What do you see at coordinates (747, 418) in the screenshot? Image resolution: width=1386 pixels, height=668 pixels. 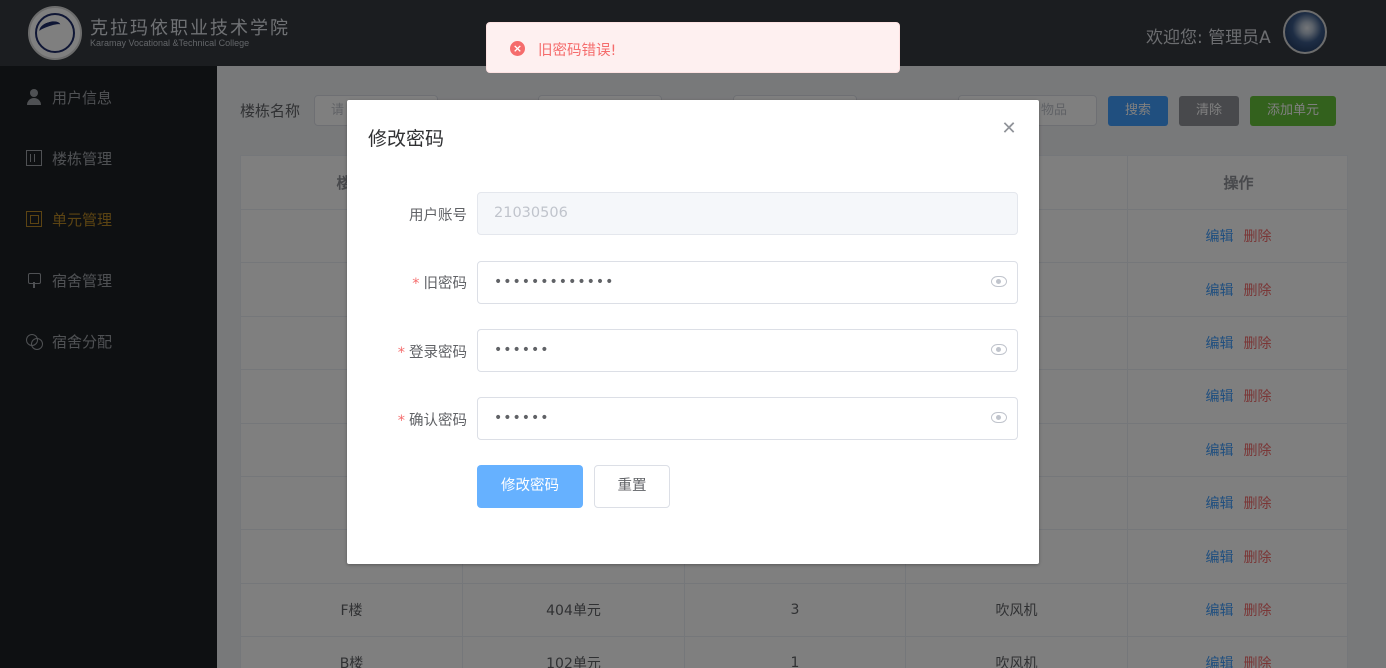 I see `confirm-password-field: ••••••` at bounding box center [747, 418].